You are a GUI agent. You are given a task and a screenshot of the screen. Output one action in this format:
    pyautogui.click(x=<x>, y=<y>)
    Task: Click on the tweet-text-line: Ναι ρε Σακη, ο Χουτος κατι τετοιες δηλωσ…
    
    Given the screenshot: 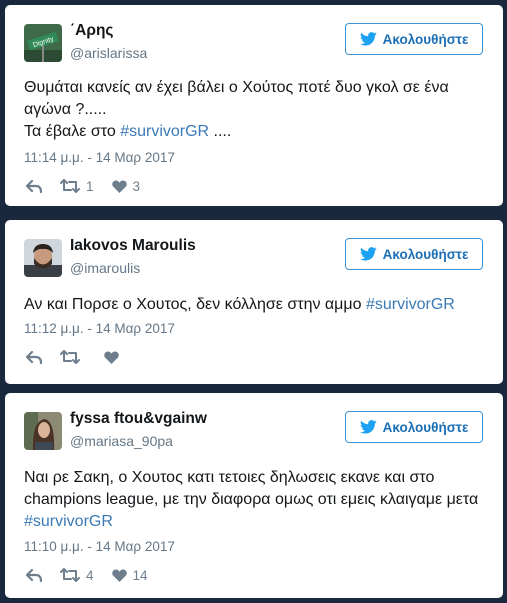 What is the action you would take?
    pyautogui.click(x=251, y=488)
    